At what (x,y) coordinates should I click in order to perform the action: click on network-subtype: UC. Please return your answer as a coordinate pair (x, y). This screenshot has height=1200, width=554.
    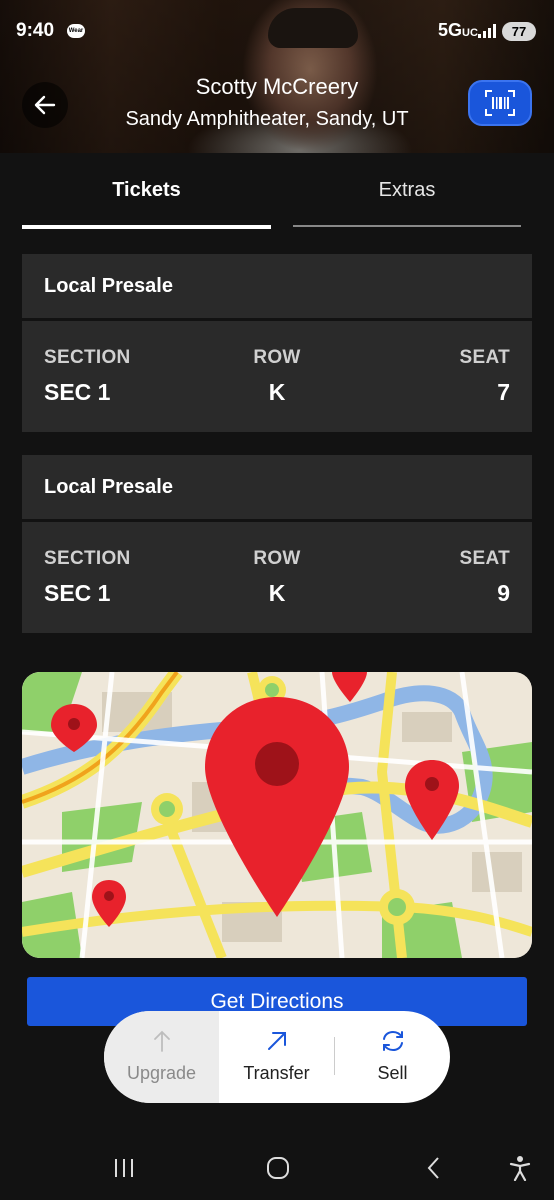
    Looking at the image, I should click on (470, 33).